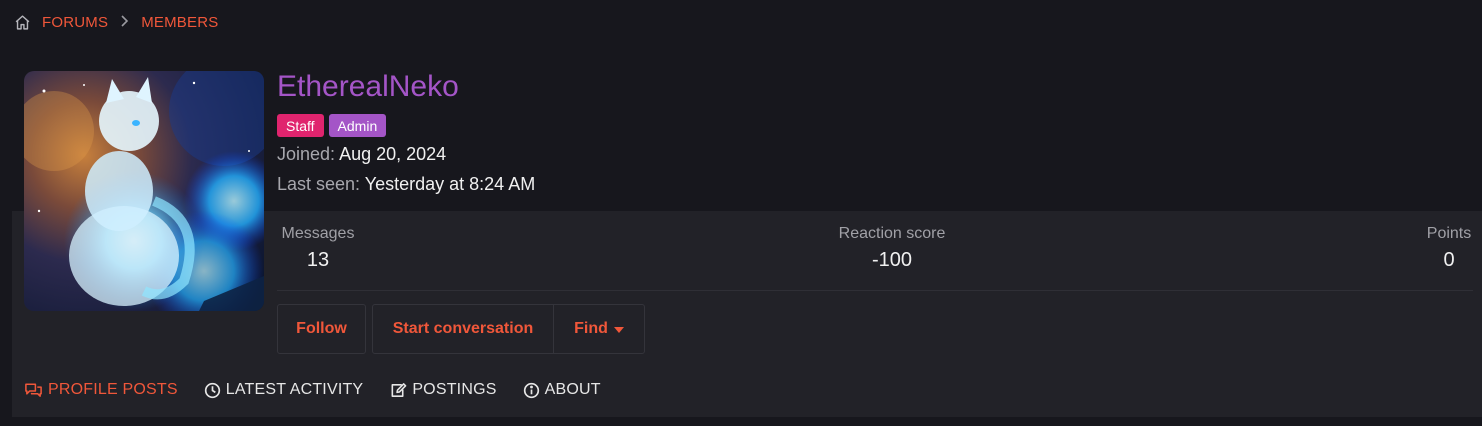 Image resolution: width=1482 pixels, height=426 pixels. I want to click on user-badges: Staff Admin, so click(332, 125).